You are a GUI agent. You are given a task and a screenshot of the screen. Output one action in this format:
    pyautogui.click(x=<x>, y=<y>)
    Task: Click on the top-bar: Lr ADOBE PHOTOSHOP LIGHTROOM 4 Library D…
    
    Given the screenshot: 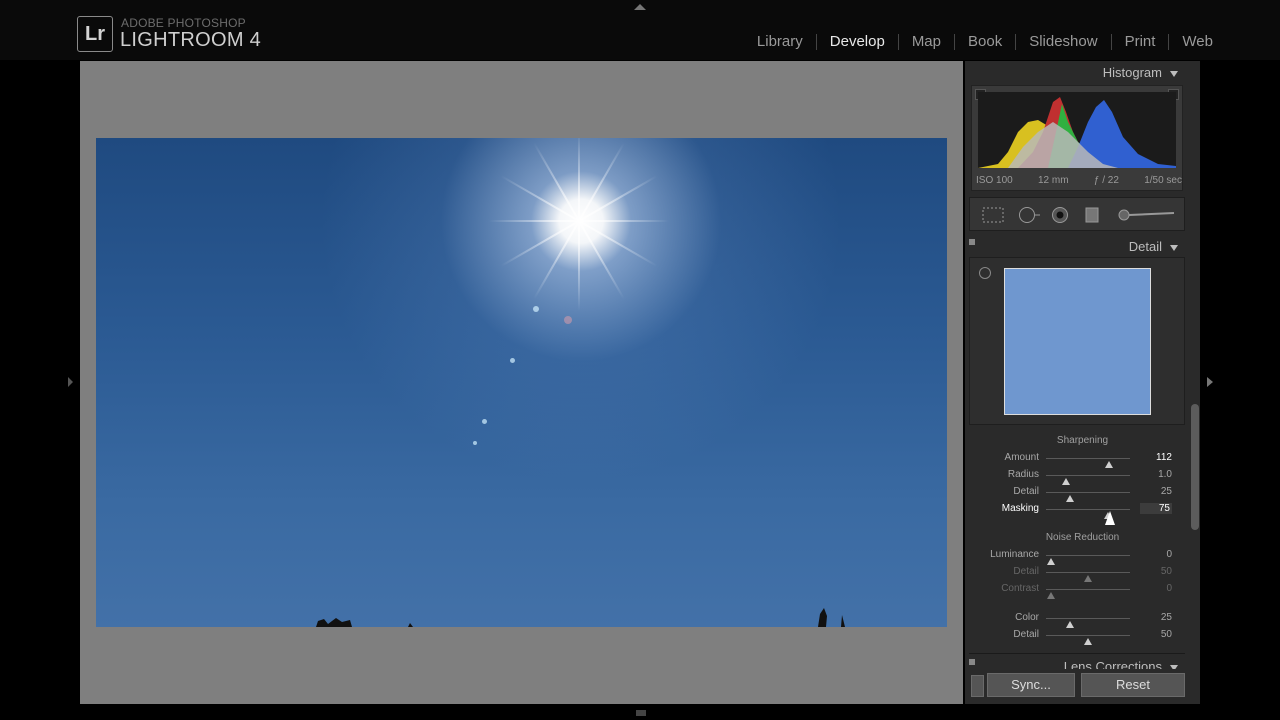 What is the action you would take?
    pyautogui.click(x=640, y=30)
    